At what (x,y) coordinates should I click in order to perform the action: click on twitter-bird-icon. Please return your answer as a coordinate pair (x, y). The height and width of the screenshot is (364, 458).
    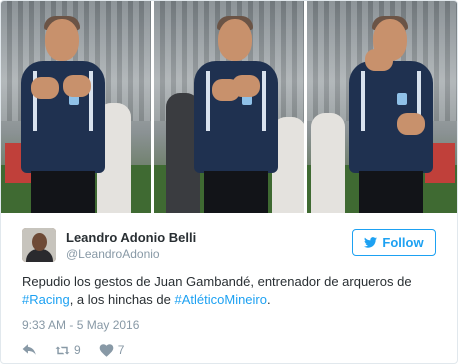
    Looking at the image, I should click on (371, 242).